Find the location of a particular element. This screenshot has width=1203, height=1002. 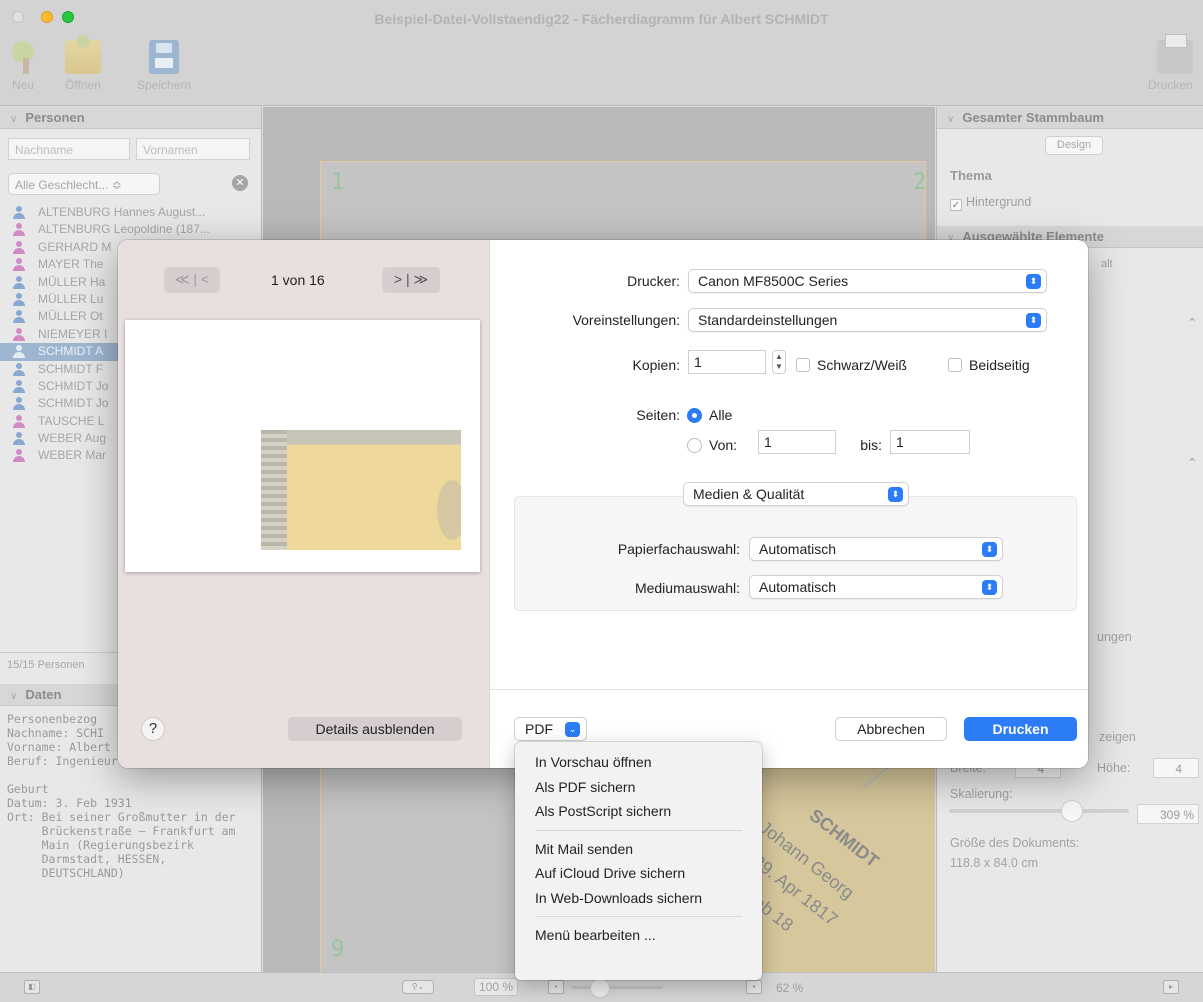

person-name: GERHARD M is located at coordinates (75, 246).